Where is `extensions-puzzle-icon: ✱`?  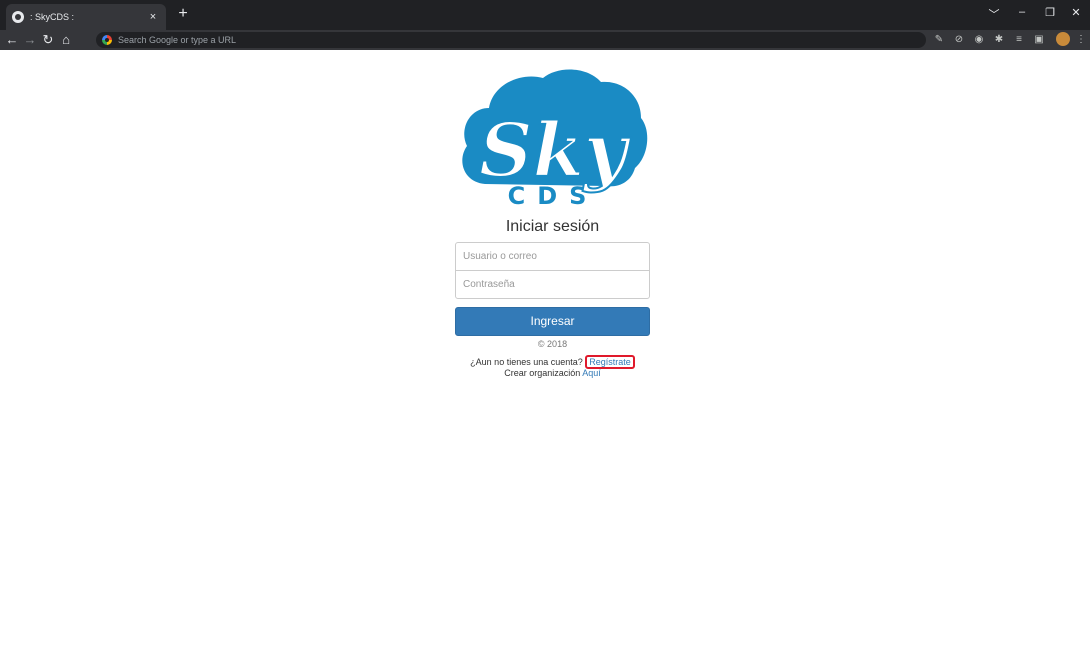
extensions-puzzle-icon: ✱ is located at coordinates (999, 40).